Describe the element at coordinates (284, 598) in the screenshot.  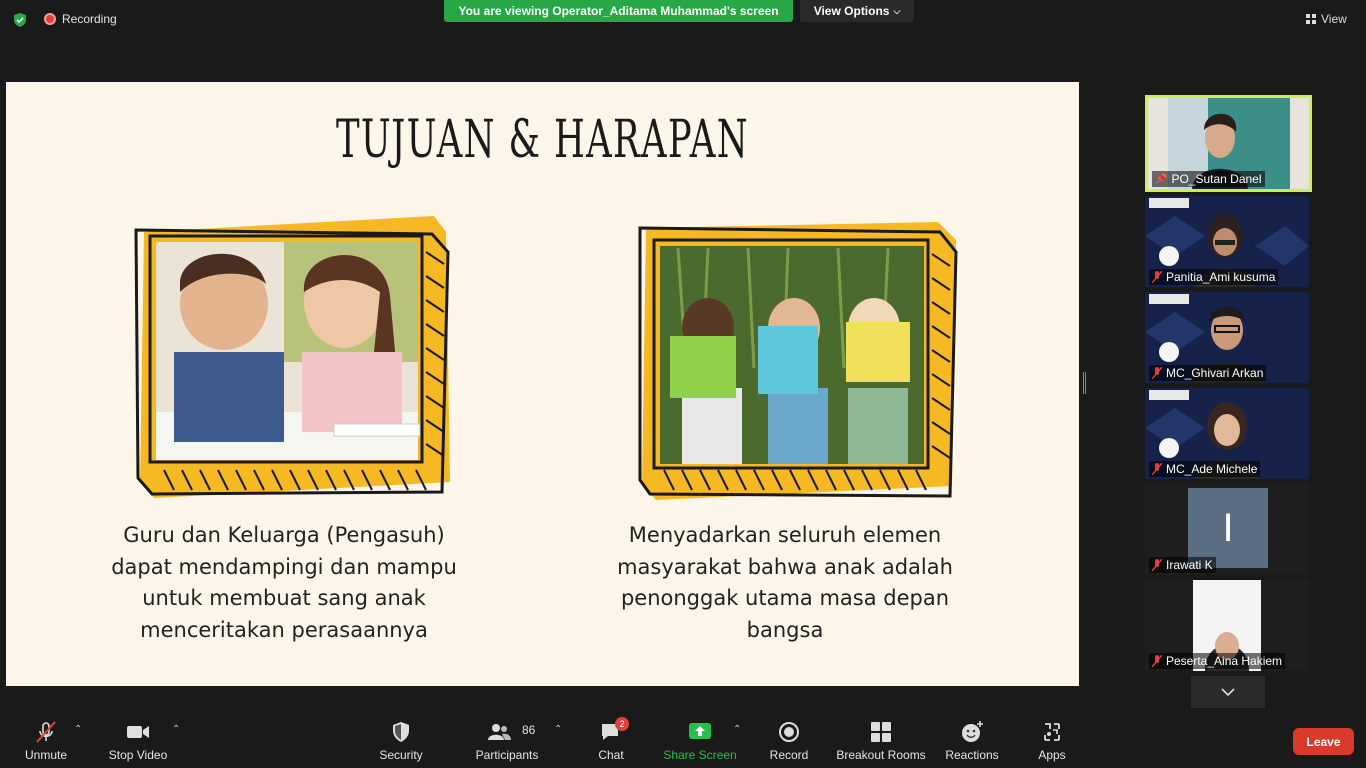
I see `caption-line: untuk membuat sang anak` at that location.